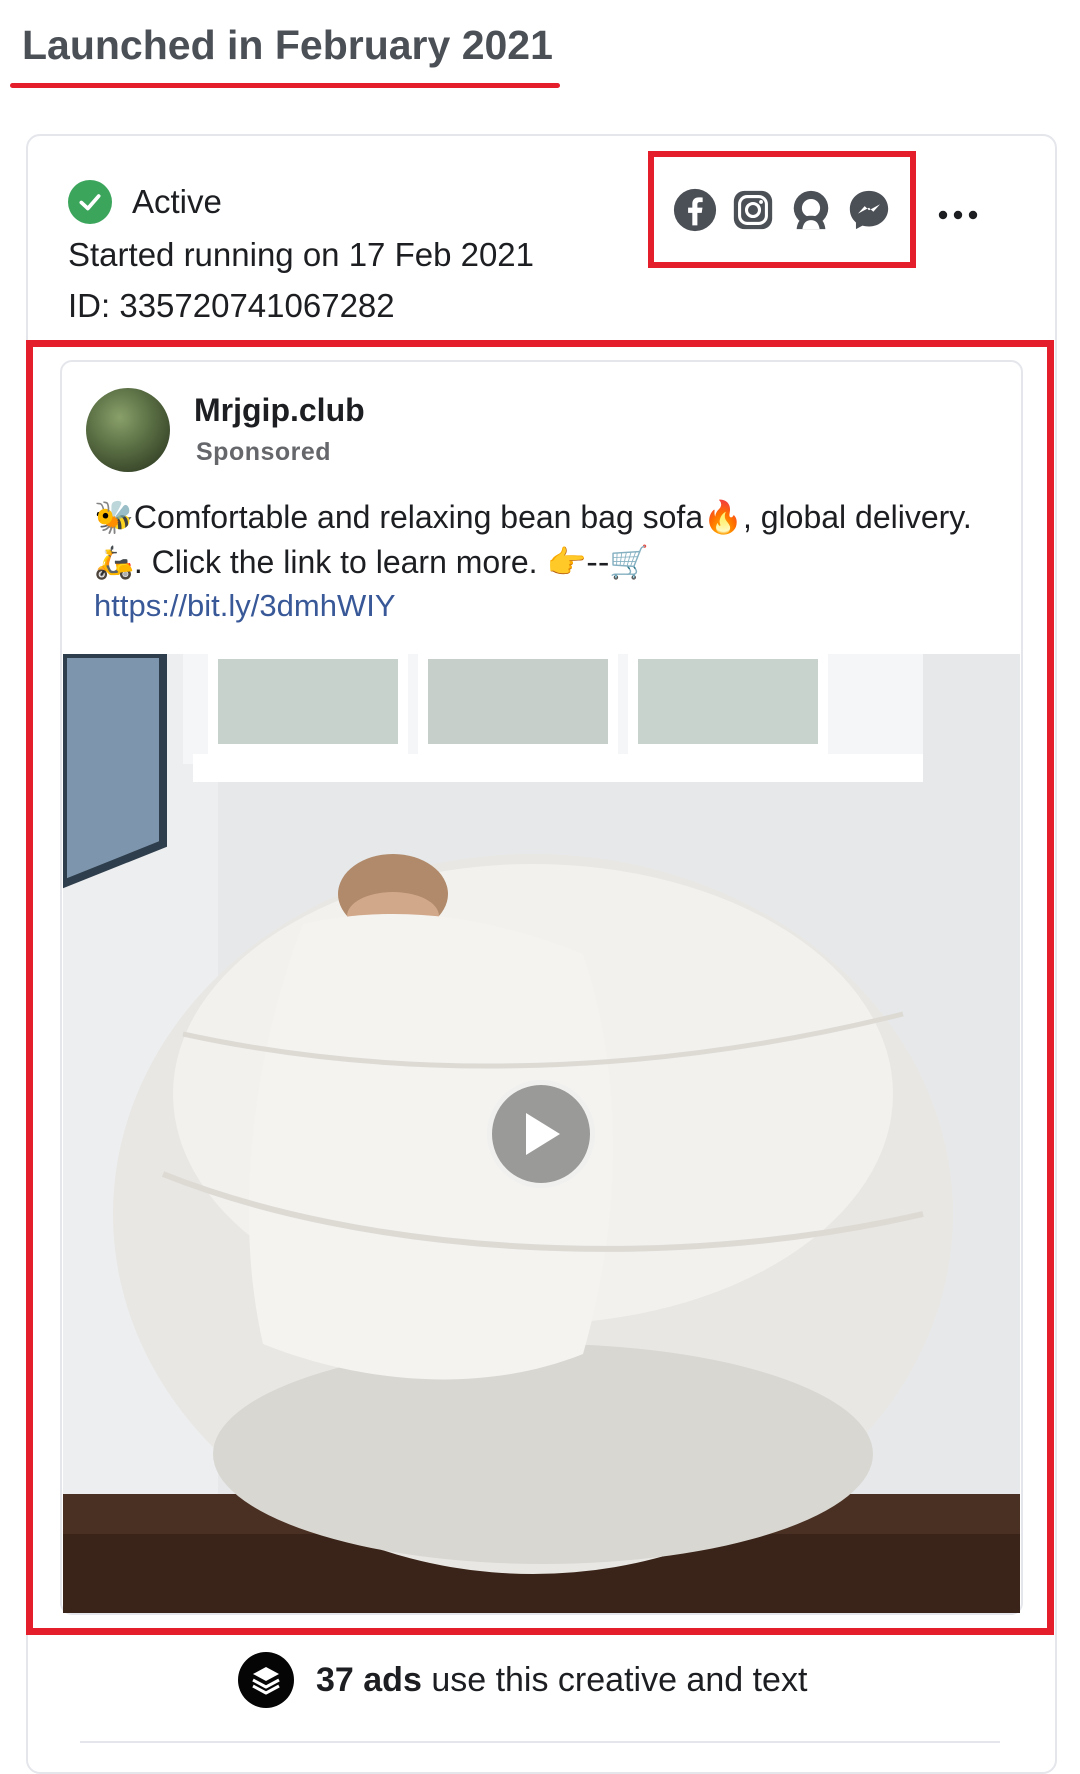 The image size is (1080, 1774). Describe the element at coordinates (695, 209) in the screenshot. I see `facebook-icon` at that location.